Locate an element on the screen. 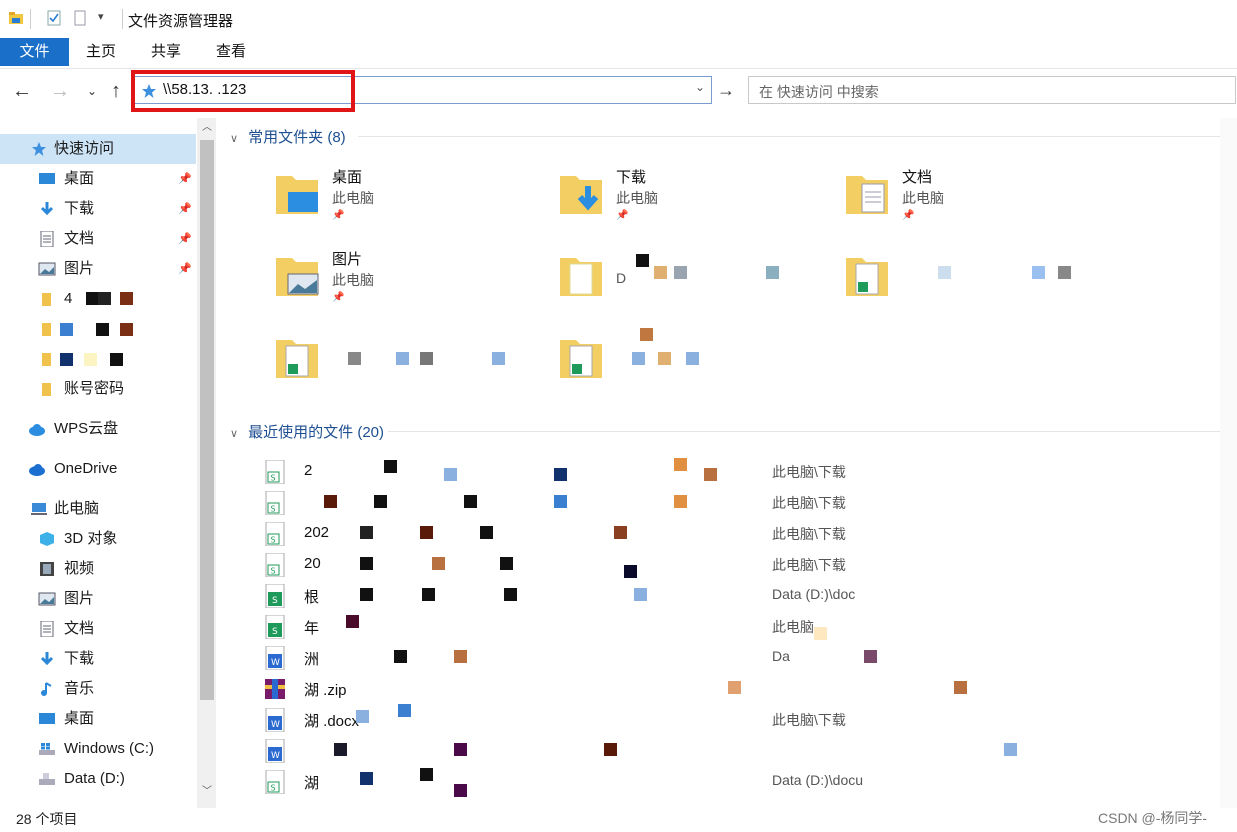  folder-tile-desktop: 桌面 此电脑 📌 is located at coordinates (414, 197).